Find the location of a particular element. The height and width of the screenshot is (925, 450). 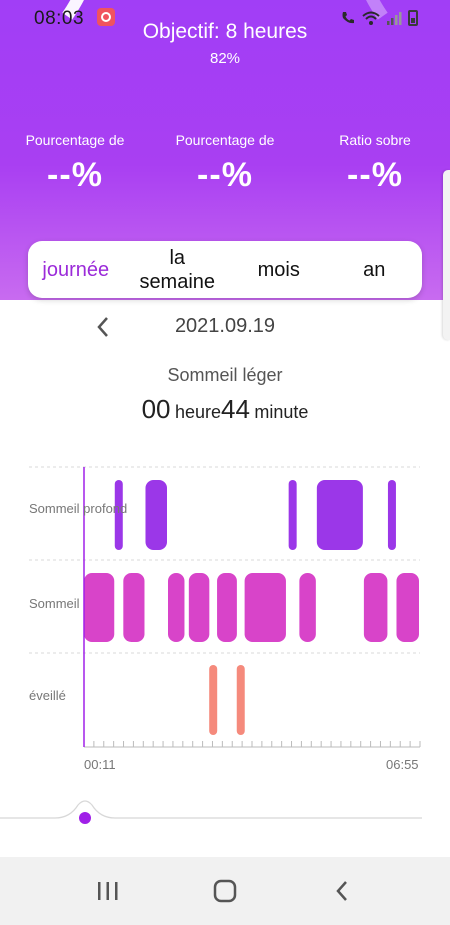

time-slider is located at coordinates (225, 815).